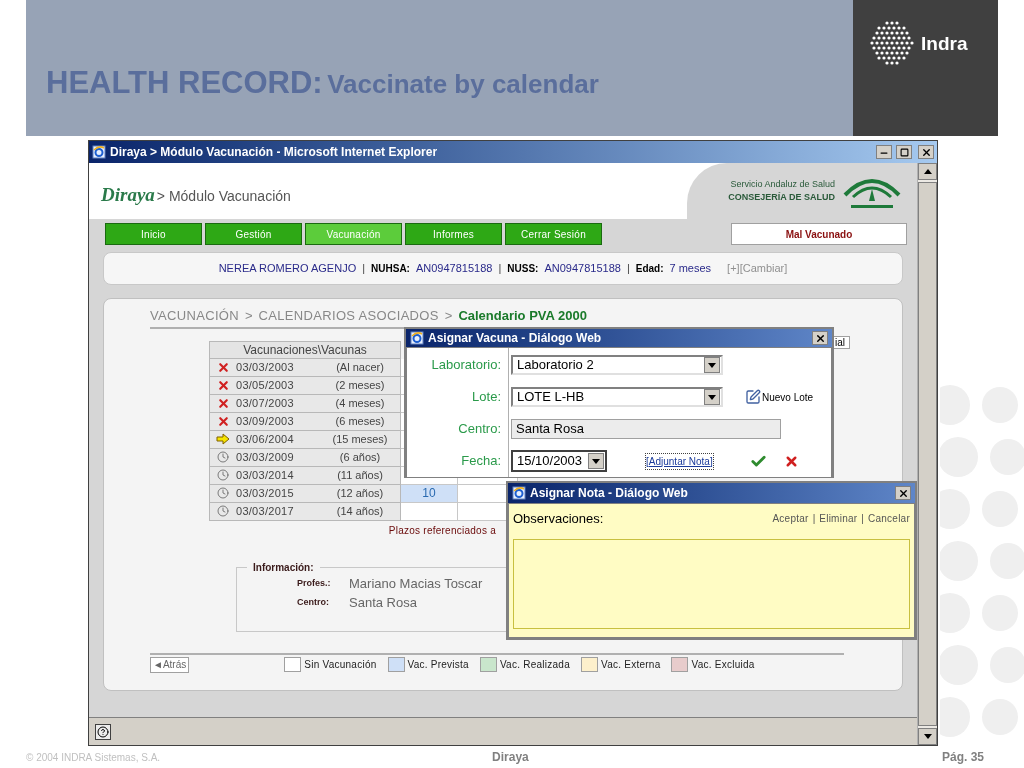 Image resolution: width=1024 pixels, height=768 pixels. Describe the element at coordinates (360, 367) in the screenshot. I see `age-text: (Al nacer)` at that location.